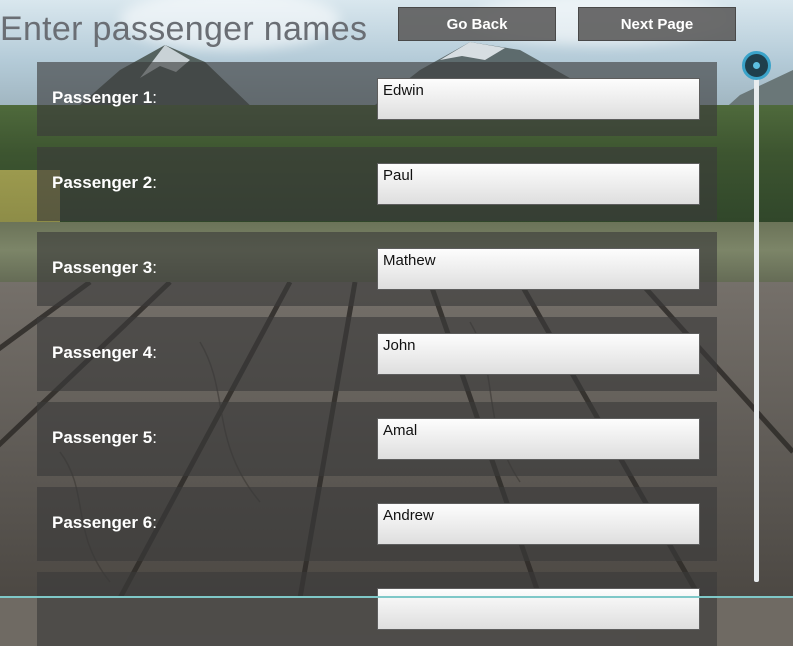  Describe the element at coordinates (104, 267) in the screenshot. I see `passenger-label: Passenger 3:` at that location.